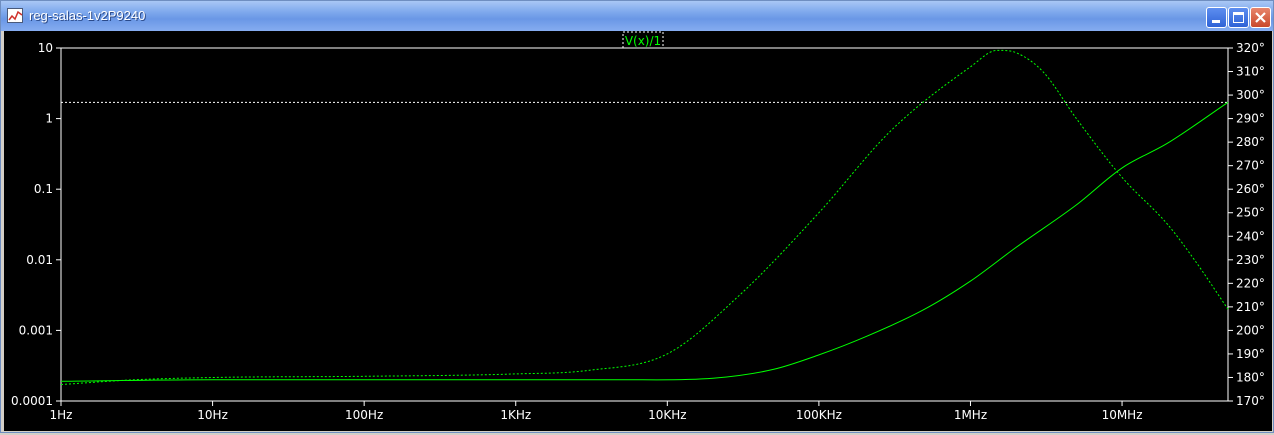  I want to click on title-bar: reg-salas-1v2P9240, so click(637, 16).